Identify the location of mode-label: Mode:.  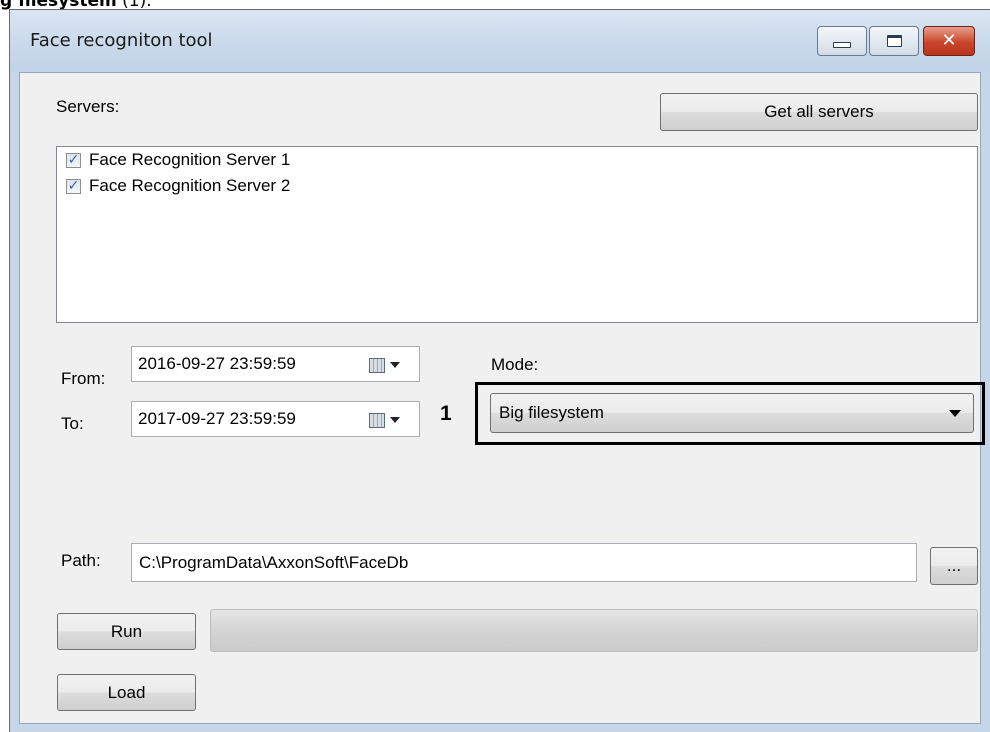
(515, 364).